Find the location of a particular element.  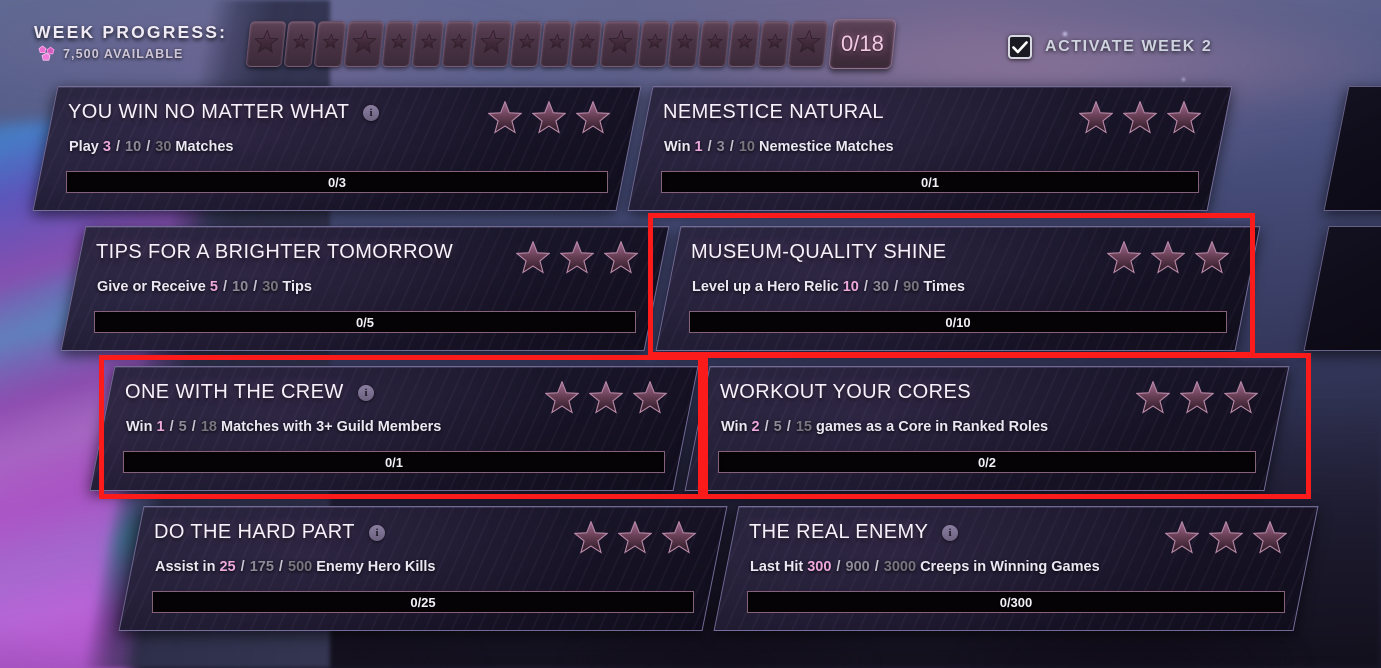

desc-prefix: Play is located at coordinates (86, 147).